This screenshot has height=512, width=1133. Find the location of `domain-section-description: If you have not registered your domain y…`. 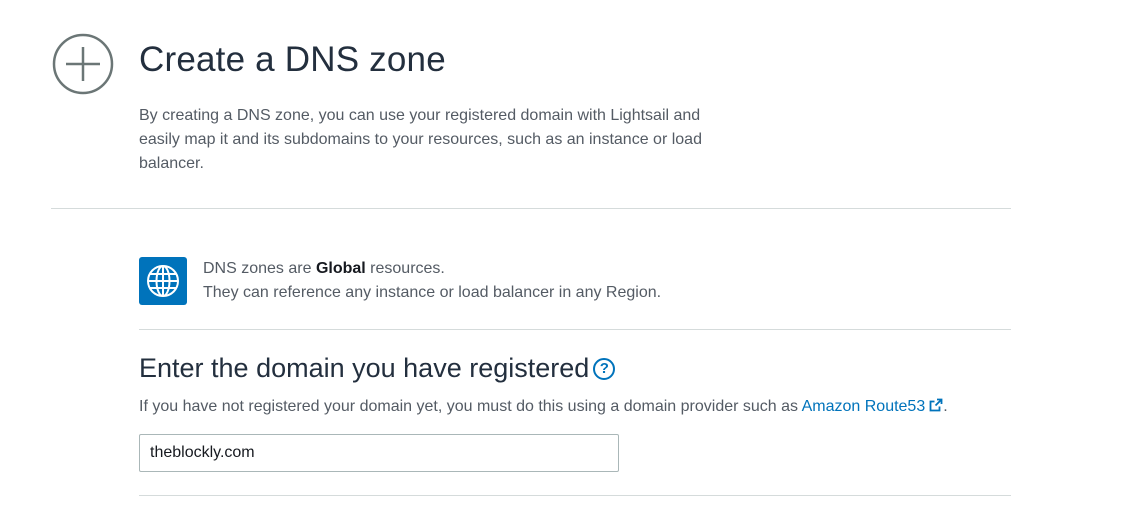

domain-section-description: If you have not registered your domain y… is located at coordinates (543, 407).